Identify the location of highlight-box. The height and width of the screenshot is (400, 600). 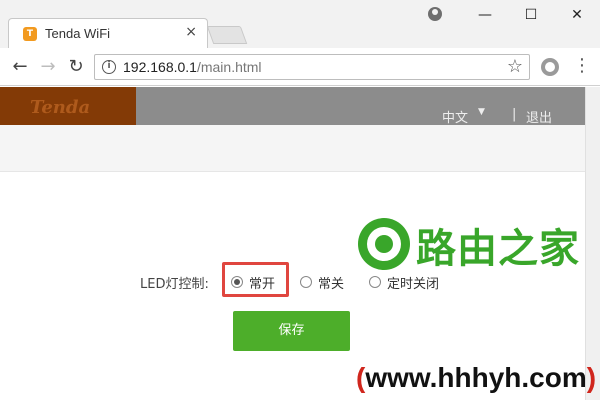
(255, 279).